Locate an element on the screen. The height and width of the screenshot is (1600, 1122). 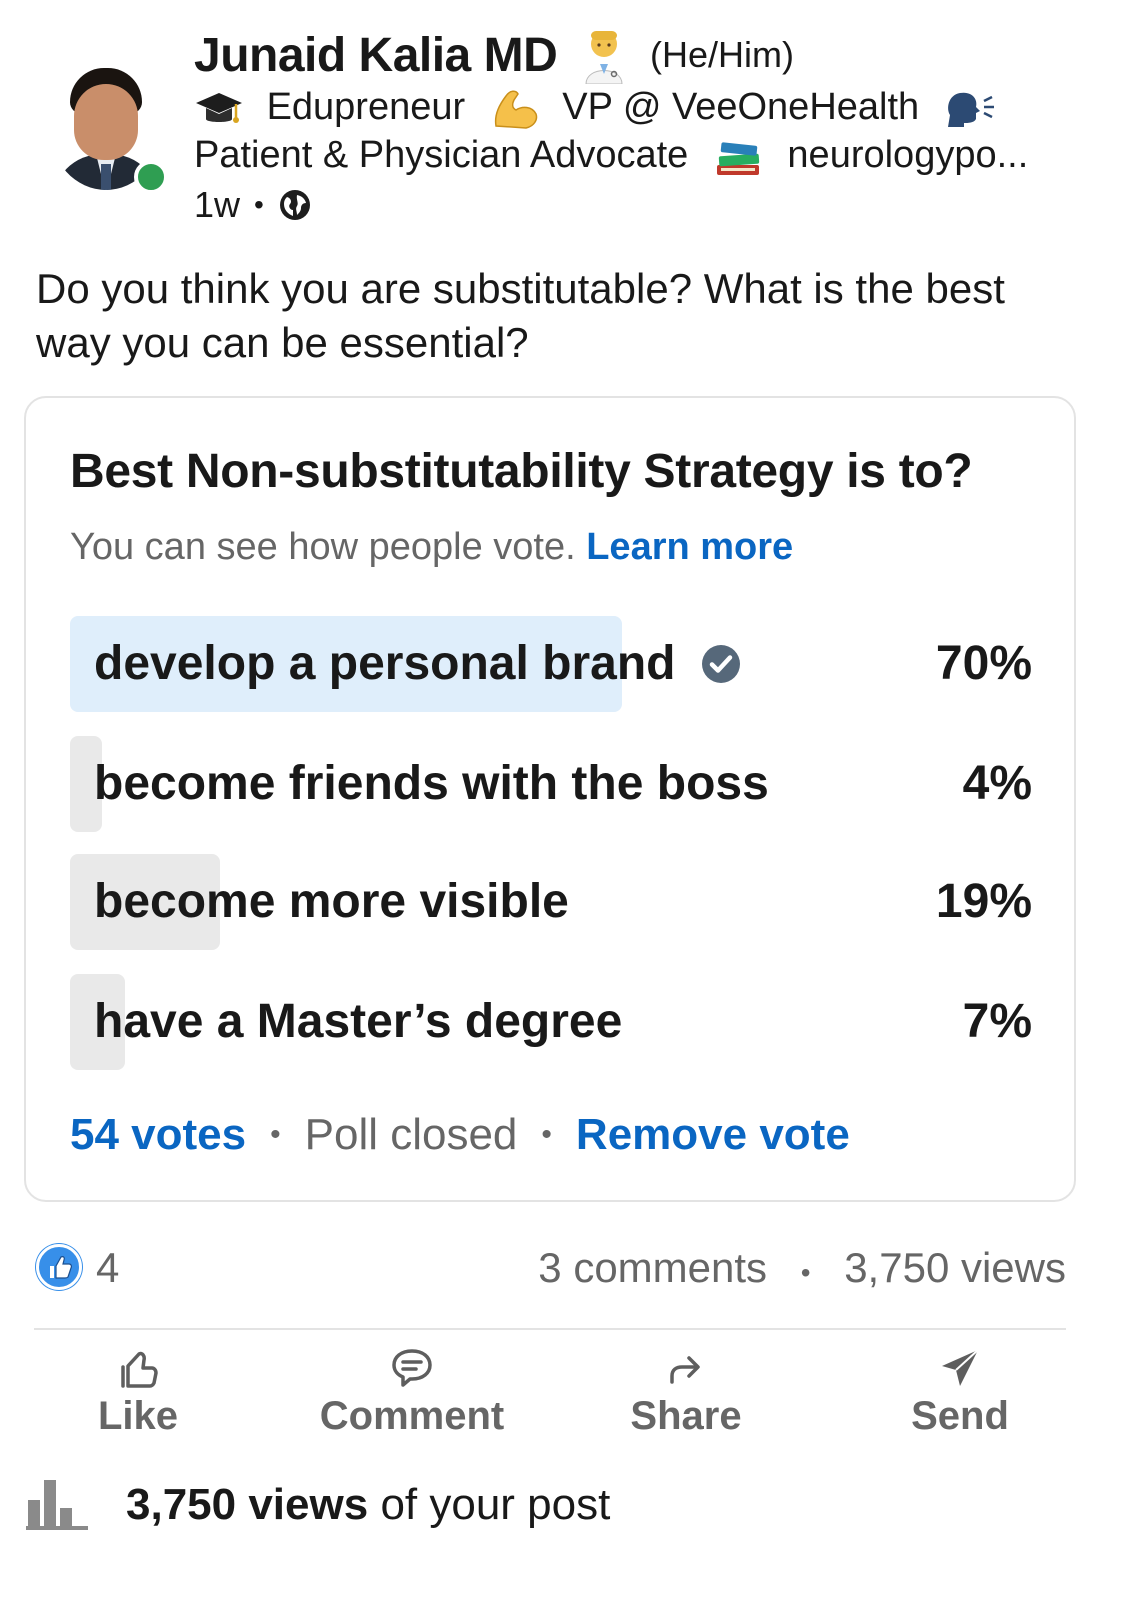
poll-option-label: develop a personal brand is located at coordinates (417, 663).